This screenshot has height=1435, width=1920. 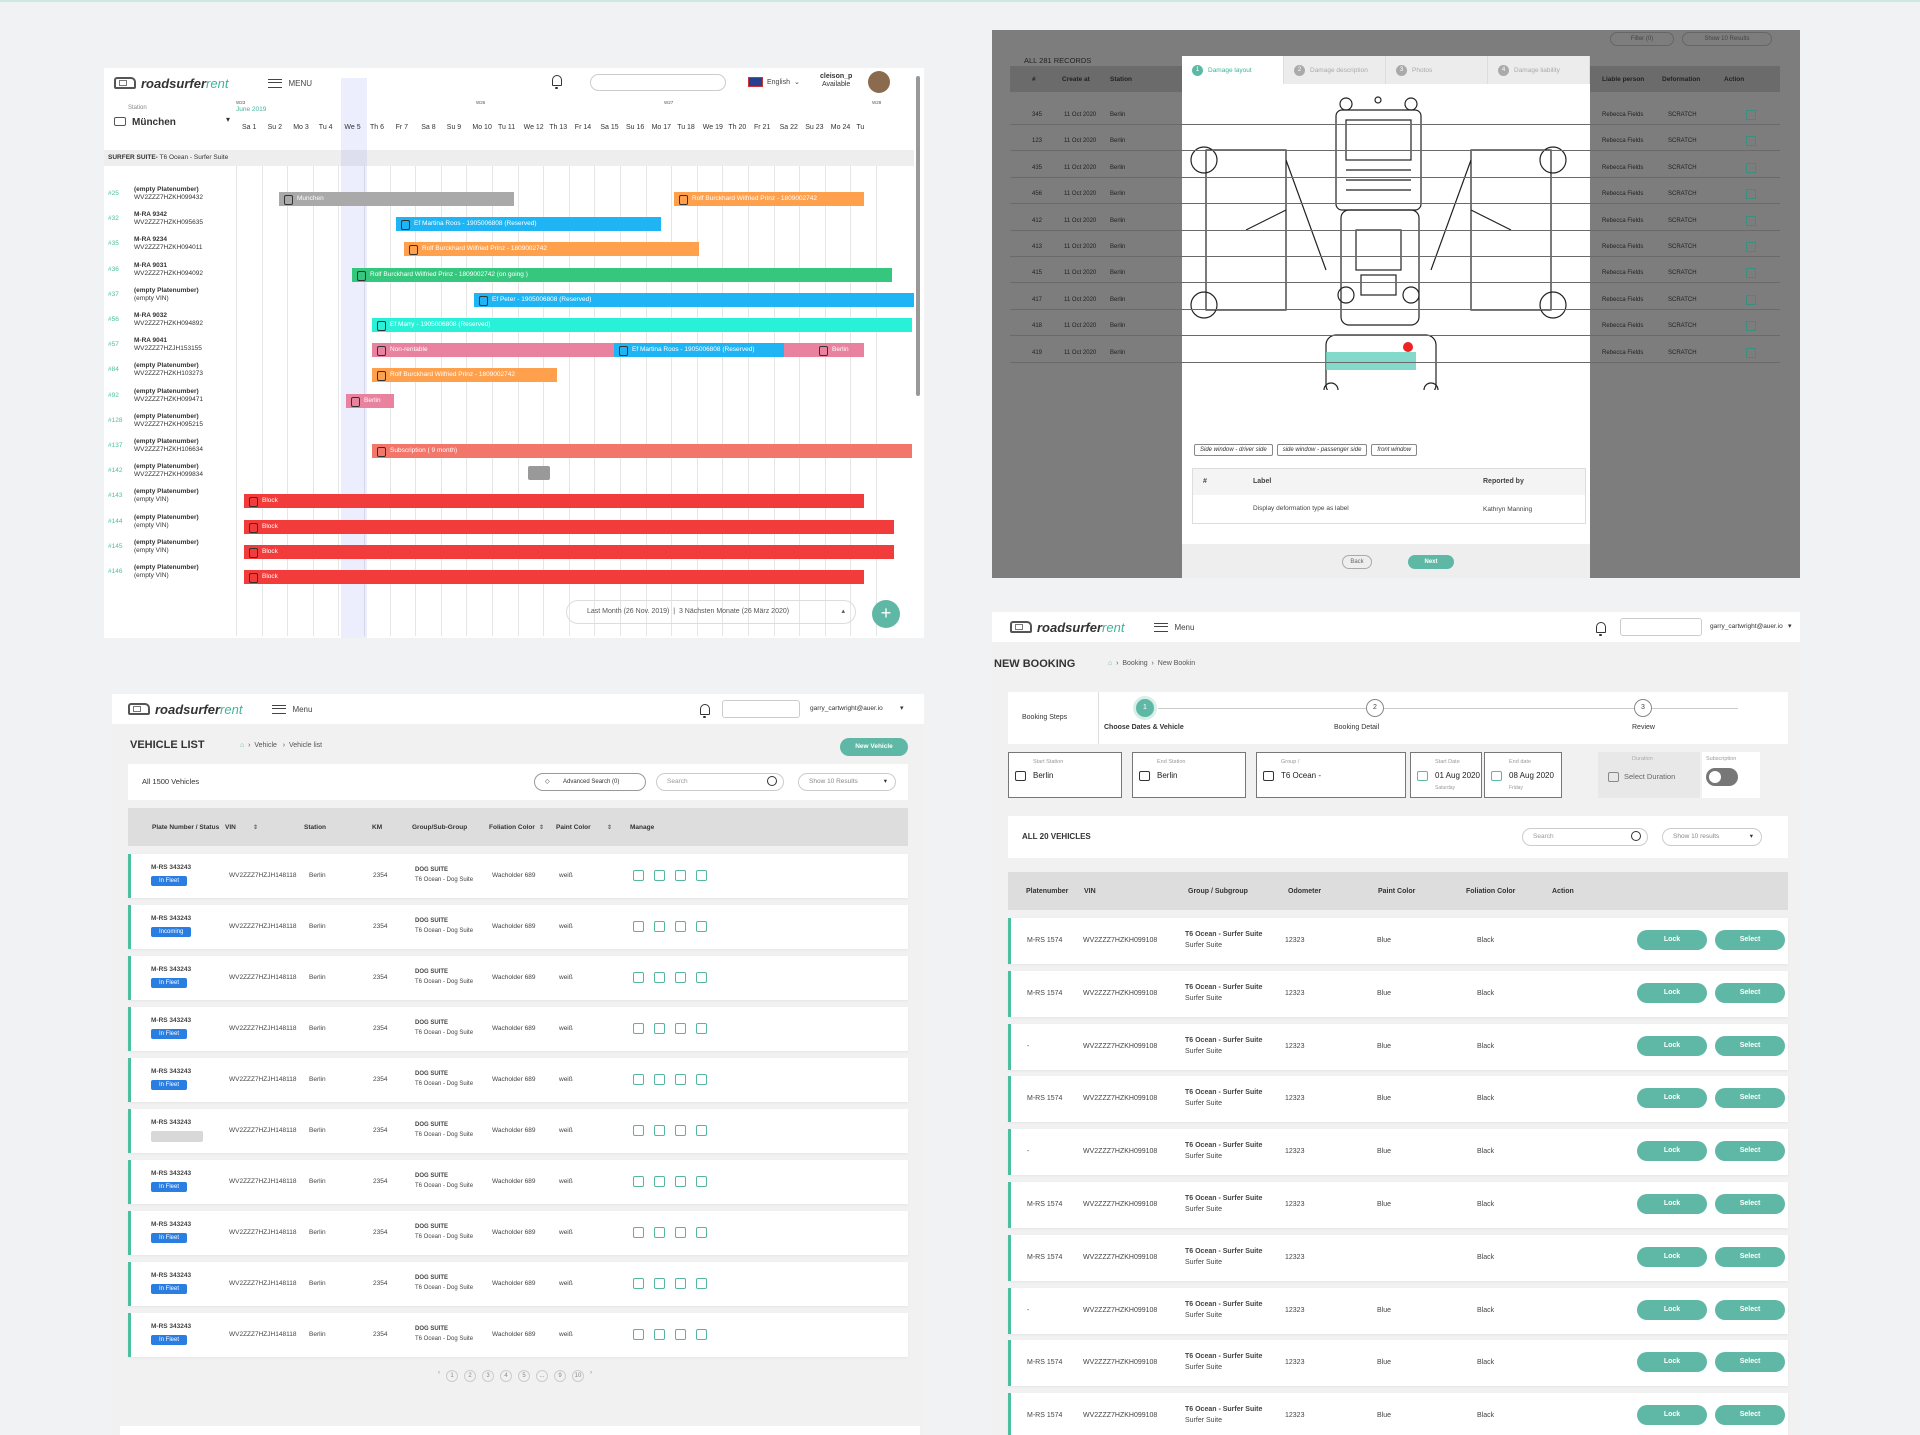 What do you see at coordinates (554, 577) in the screenshot?
I see `booking-bar: Block` at bounding box center [554, 577].